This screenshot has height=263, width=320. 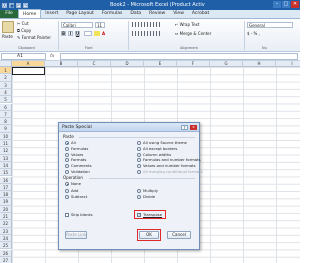 What do you see at coordinates (193, 127) in the screenshot?
I see `close-icon: x` at bounding box center [193, 127].